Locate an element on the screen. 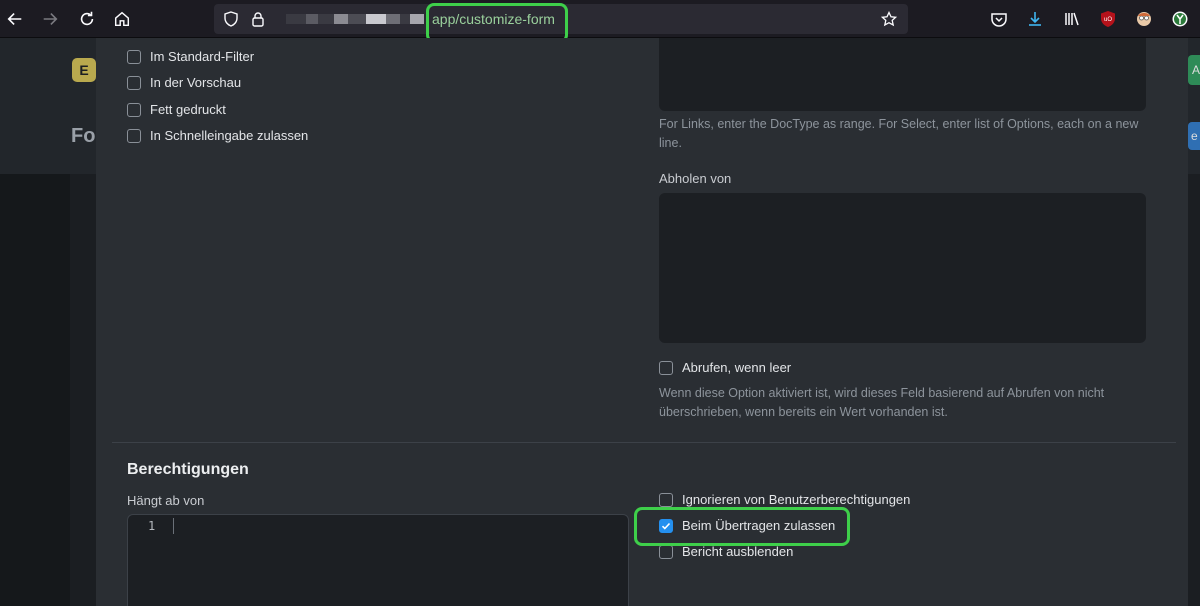 Image resolution: width=1200 pixels, height=606 pixels. depends-on-label: Hängt ab von is located at coordinates (166, 500).